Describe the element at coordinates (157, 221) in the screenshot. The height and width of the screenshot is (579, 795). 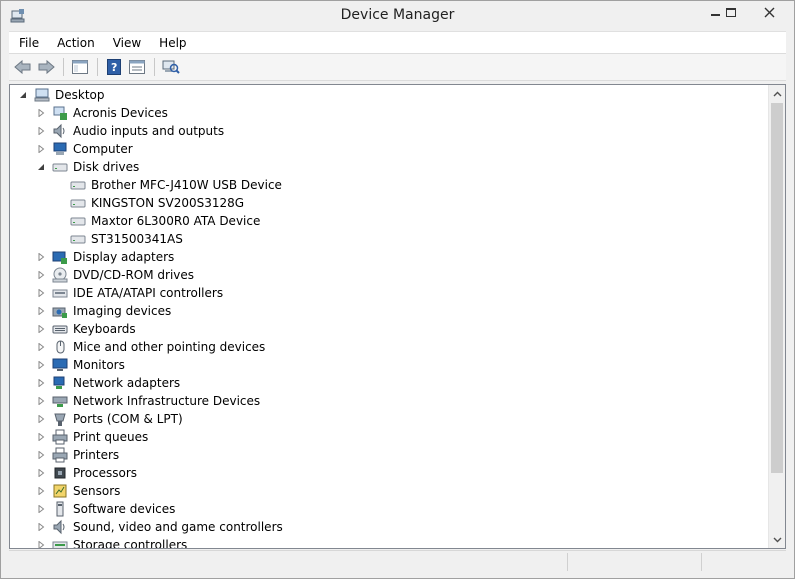
I see `tree-item: Maxtor 6L300R0 ATA Device` at that location.